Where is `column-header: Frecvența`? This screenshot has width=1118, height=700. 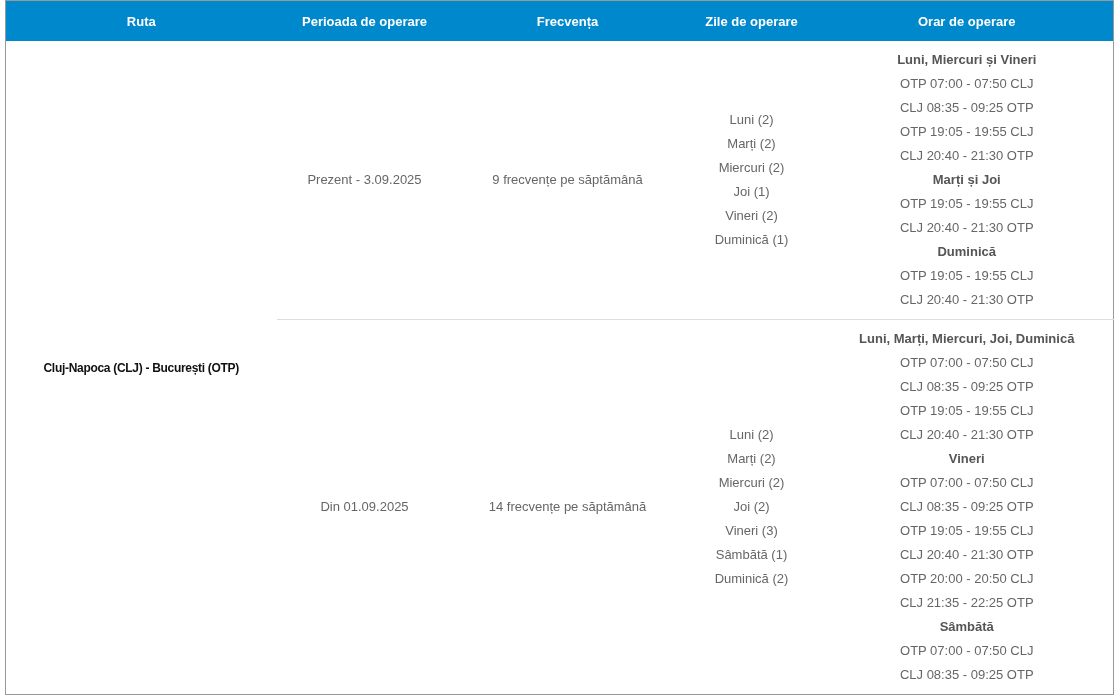
column-header: Frecvența is located at coordinates (567, 20).